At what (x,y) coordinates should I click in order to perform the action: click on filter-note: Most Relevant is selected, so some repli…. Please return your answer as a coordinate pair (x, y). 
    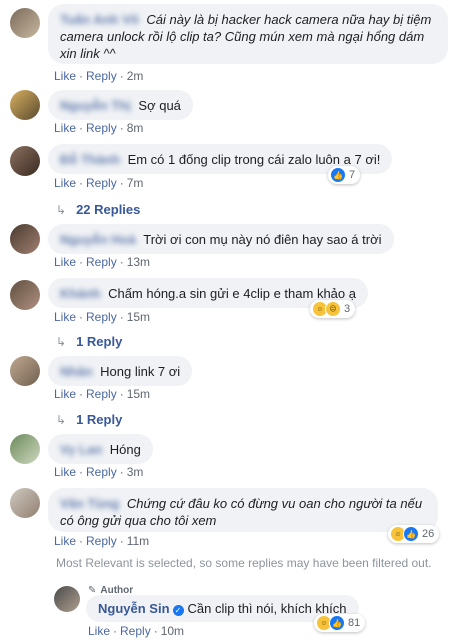
    Looking at the image, I should click on (244, 563).